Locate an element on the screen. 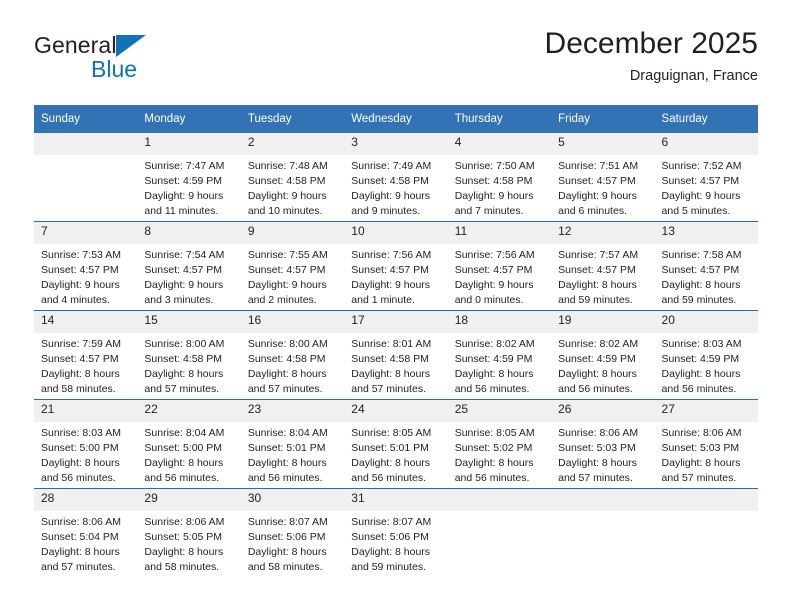 The image size is (792, 612). day-number: 2 is located at coordinates (292, 144).